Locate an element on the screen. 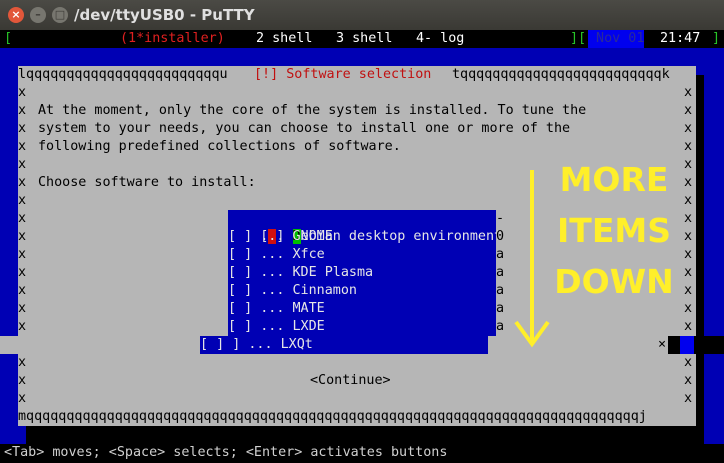  side-right-char-12: x is located at coordinates (688, 308).